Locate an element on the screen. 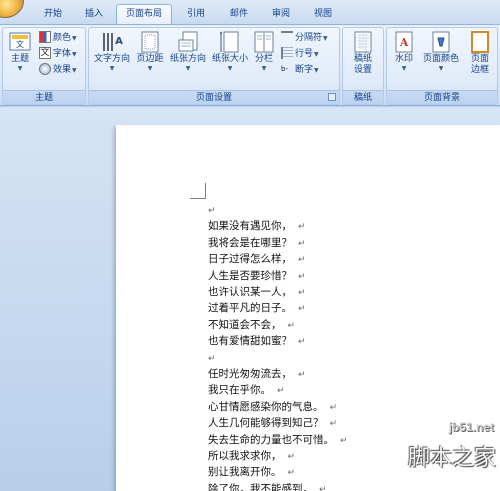  text-direction-label: 文字方向 is located at coordinates (111, 59).